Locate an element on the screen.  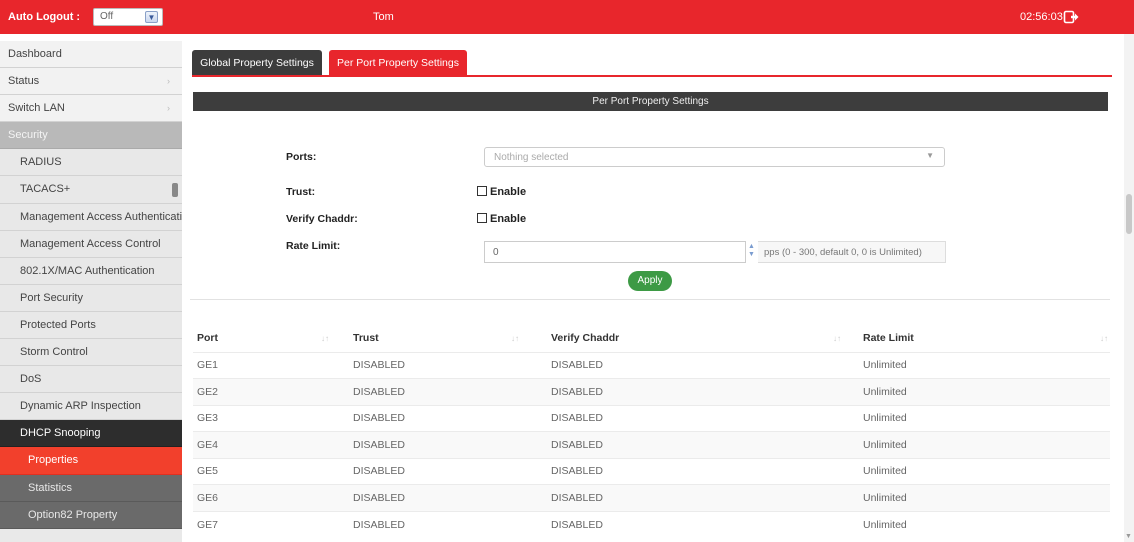
tab-global-property-settings: Global Property Settings is located at coordinates (257, 63).